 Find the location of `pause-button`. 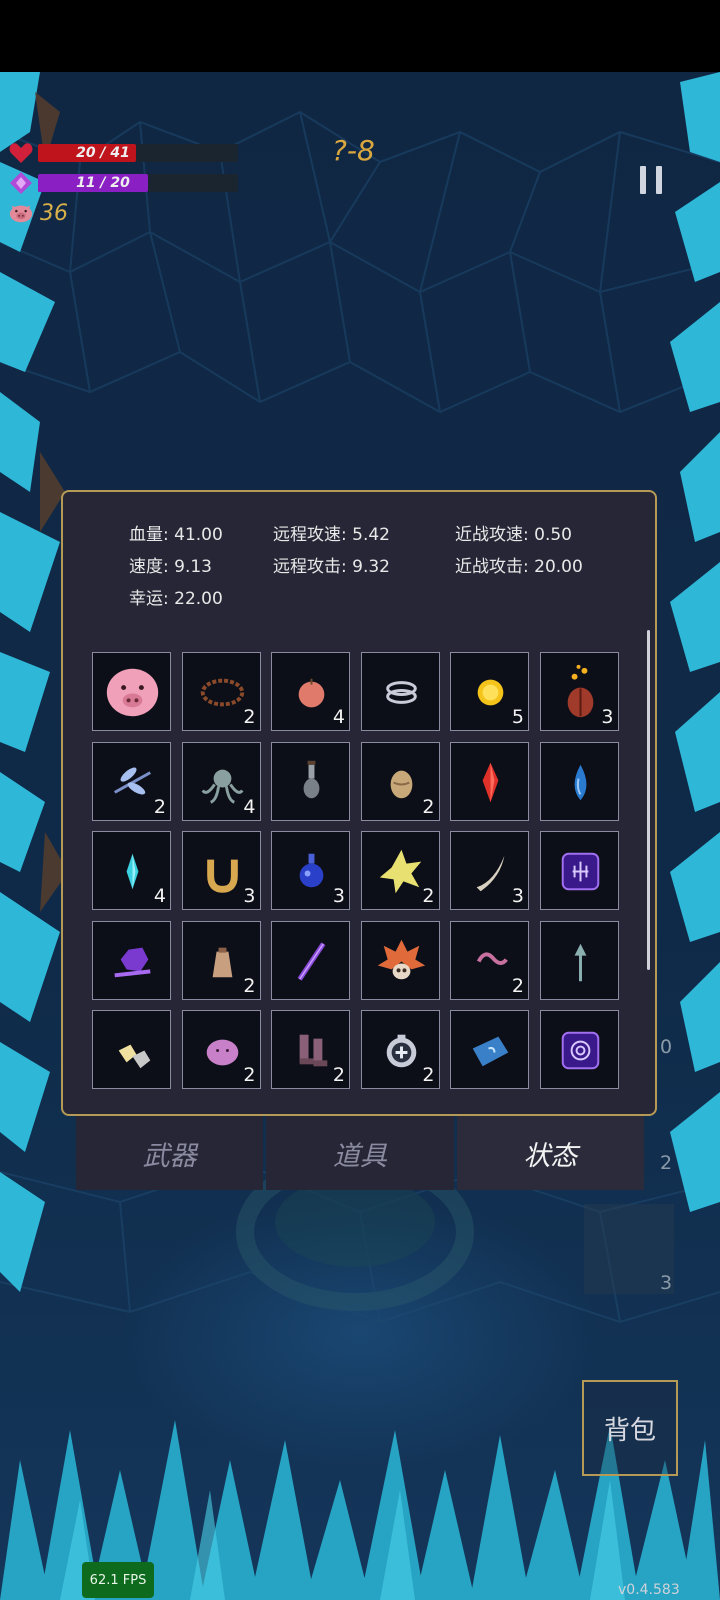

pause-button is located at coordinates (651, 181).